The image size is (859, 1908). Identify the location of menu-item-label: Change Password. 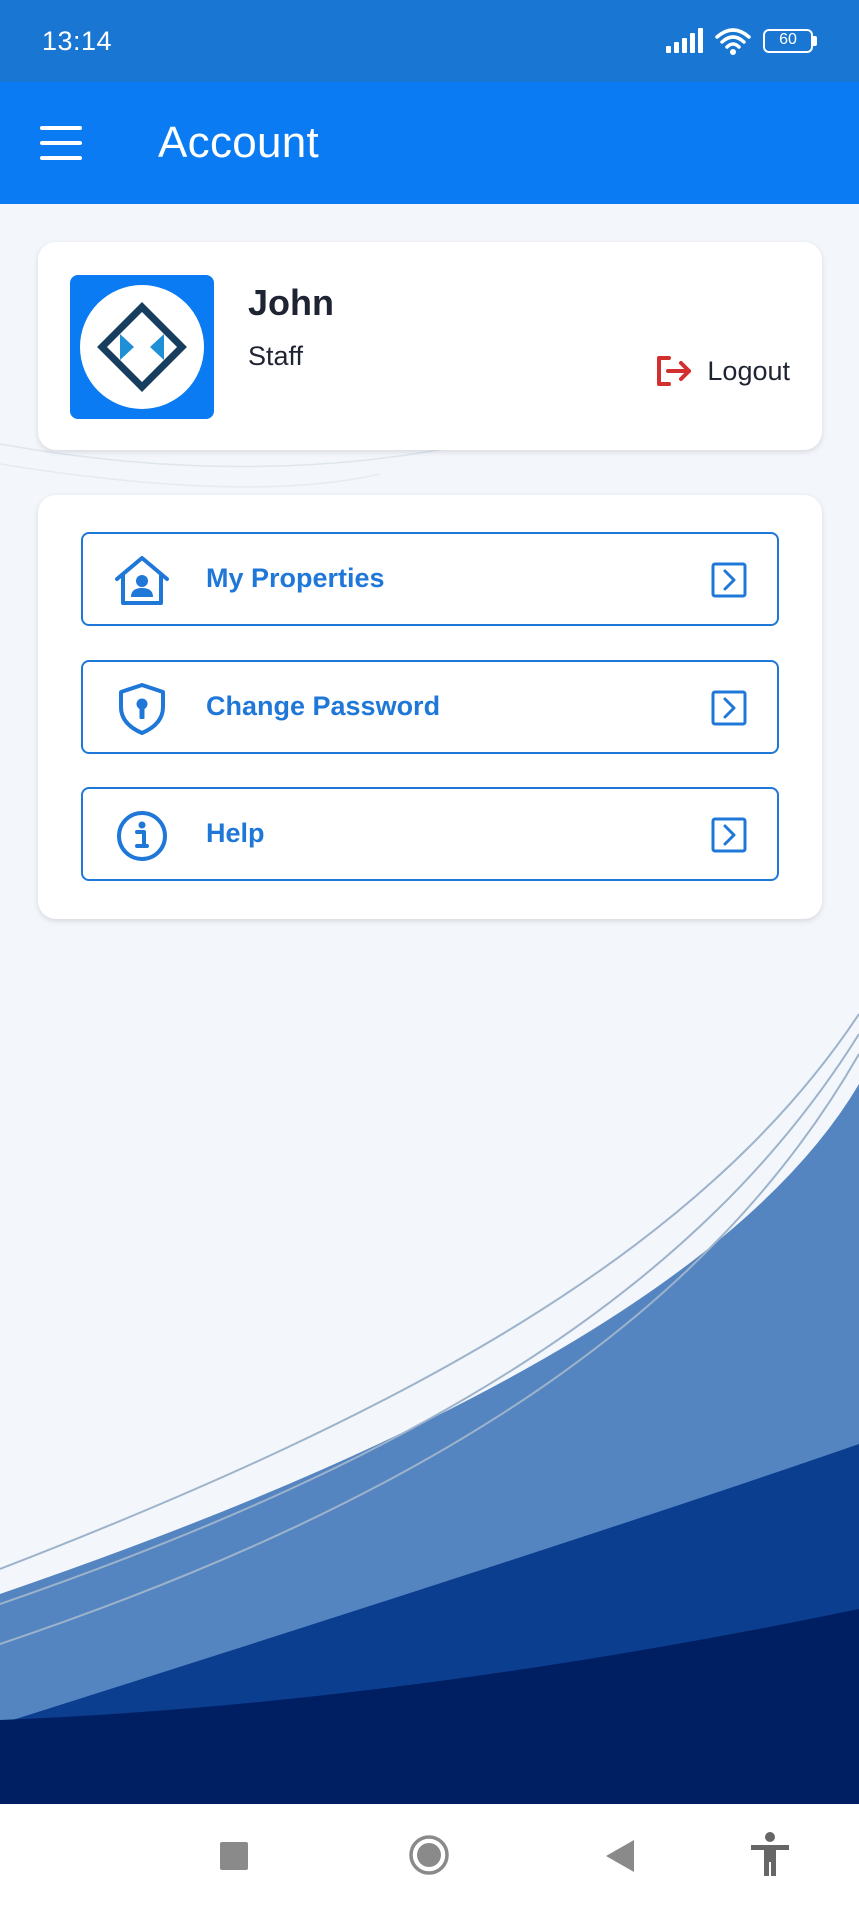
(323, 706).